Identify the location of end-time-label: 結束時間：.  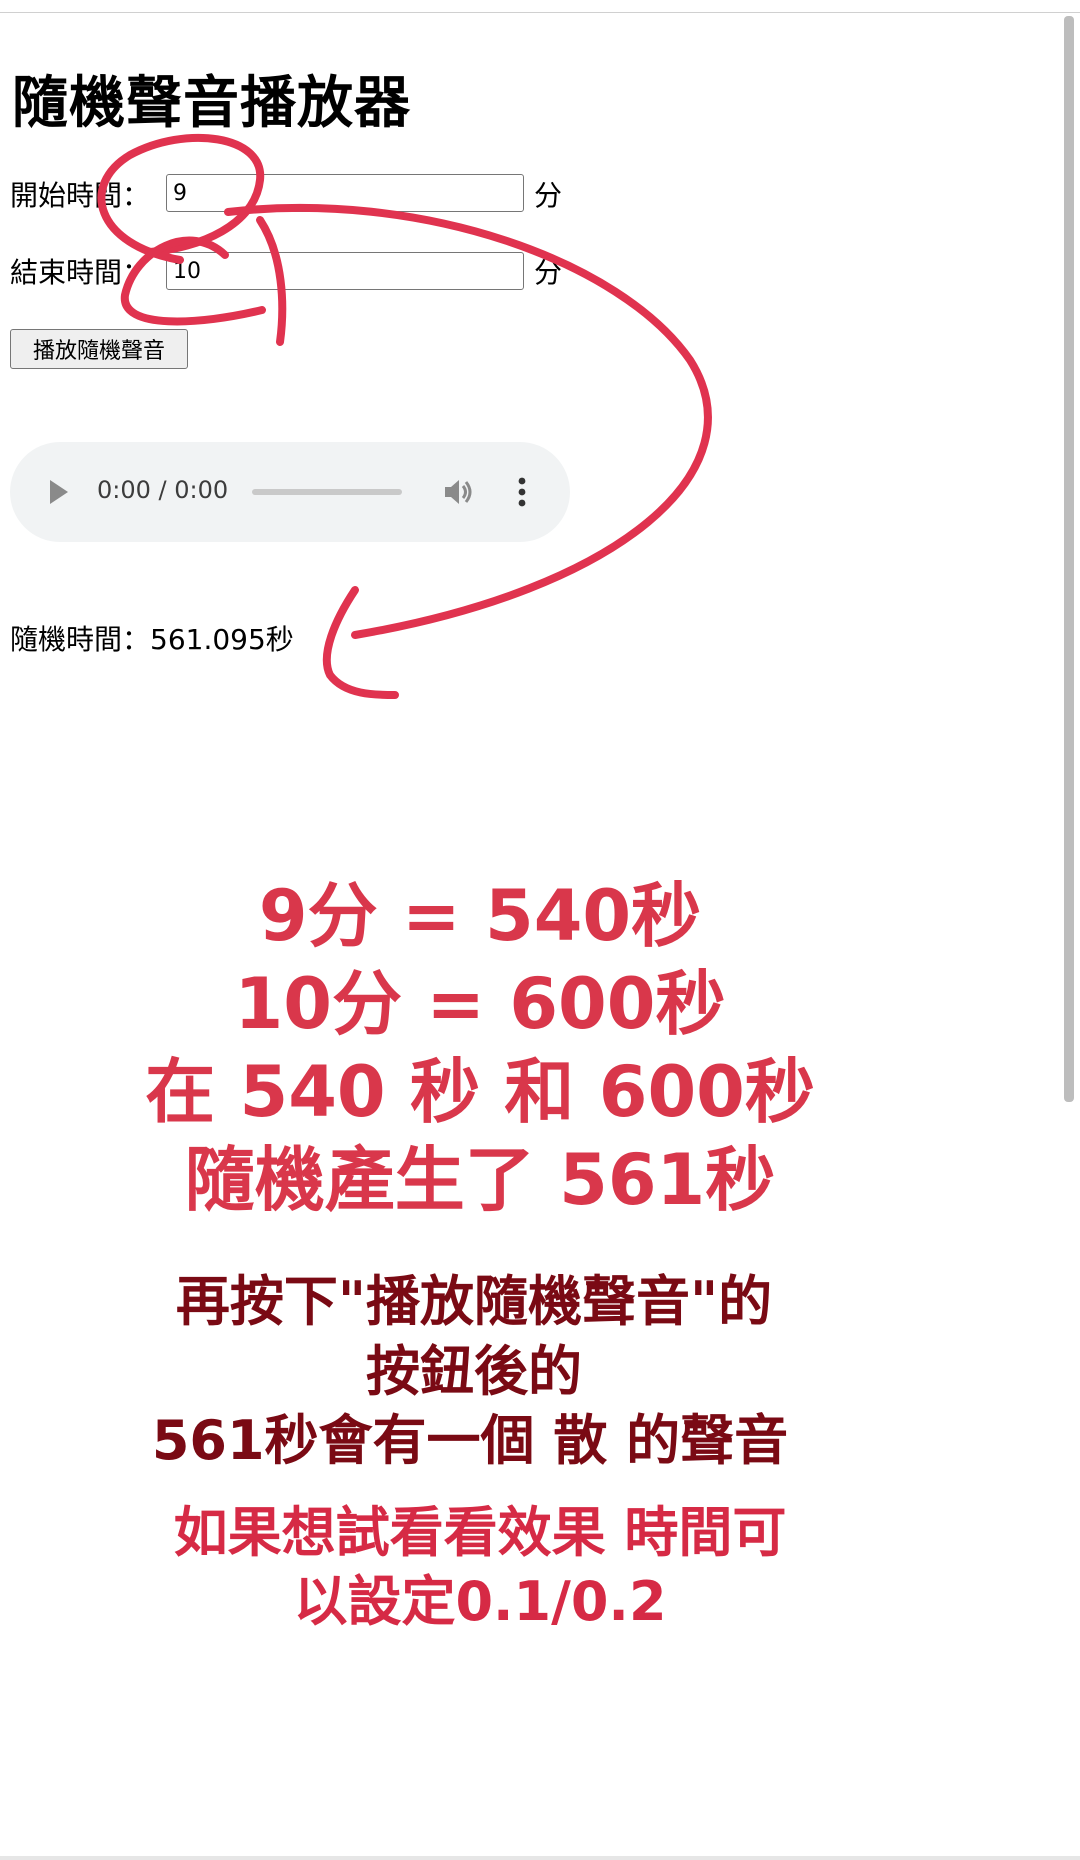
(80, 272).